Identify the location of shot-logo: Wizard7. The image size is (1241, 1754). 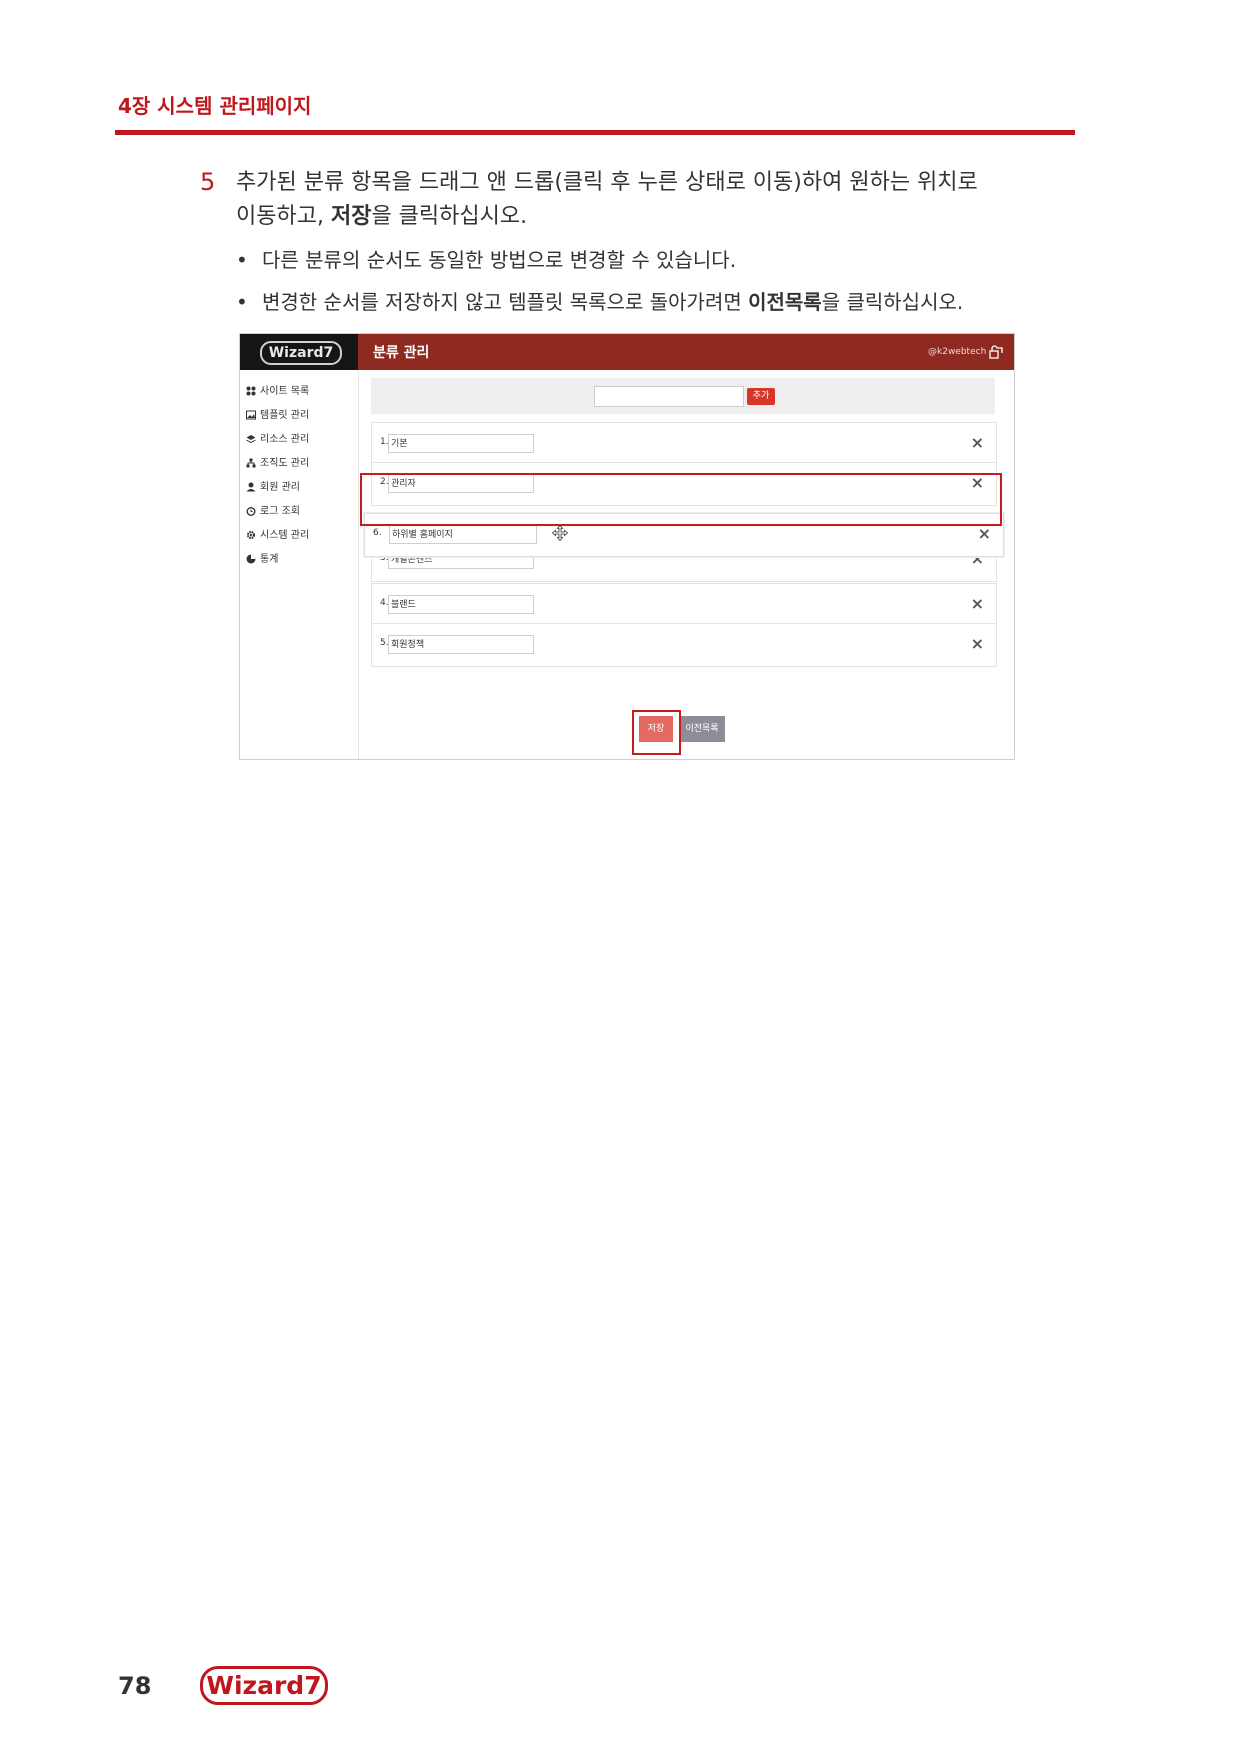
(301, 353).